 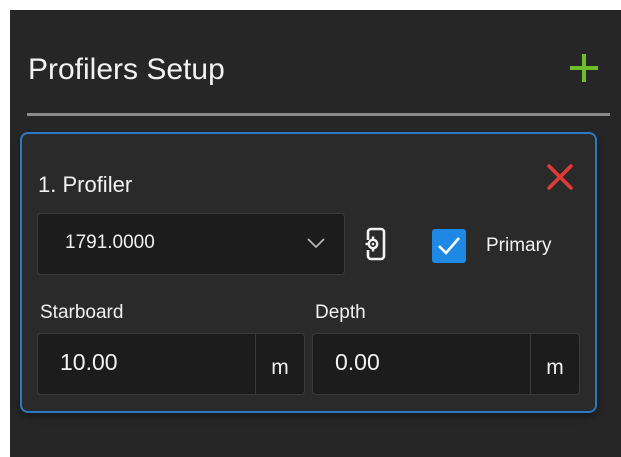 I want to click on close-x-icon, so click(x=560, y=177).